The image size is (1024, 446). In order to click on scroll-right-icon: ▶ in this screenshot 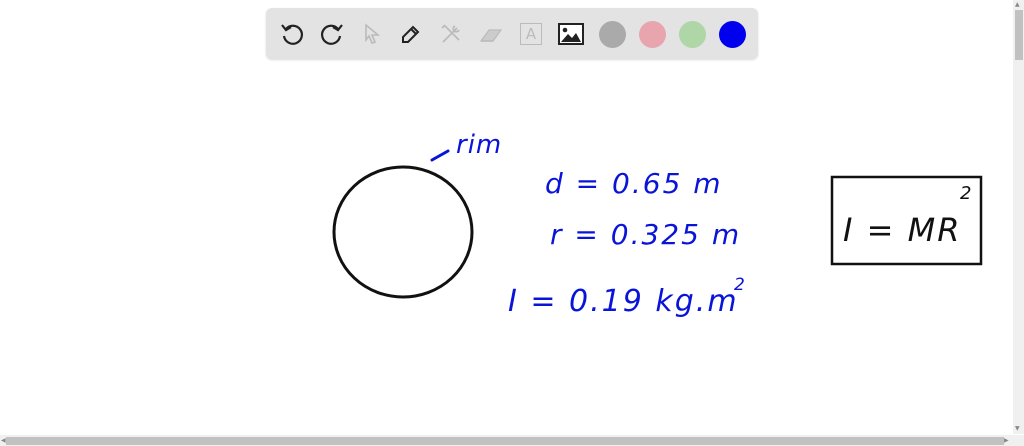, I will do `click(1006, 441)`.